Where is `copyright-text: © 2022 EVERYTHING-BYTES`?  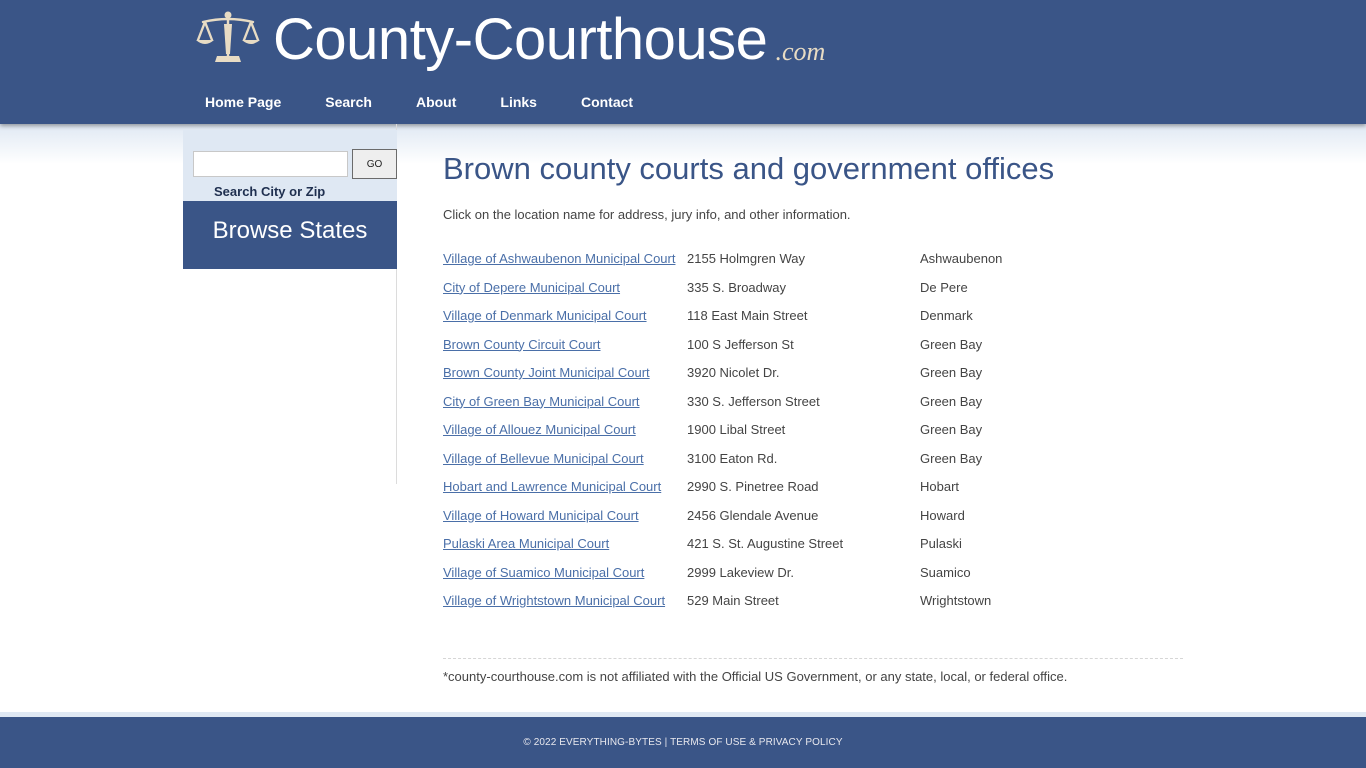 copyright-text: © 2022 EVERYTHING-BYTES is located at coordinates (592, 742).